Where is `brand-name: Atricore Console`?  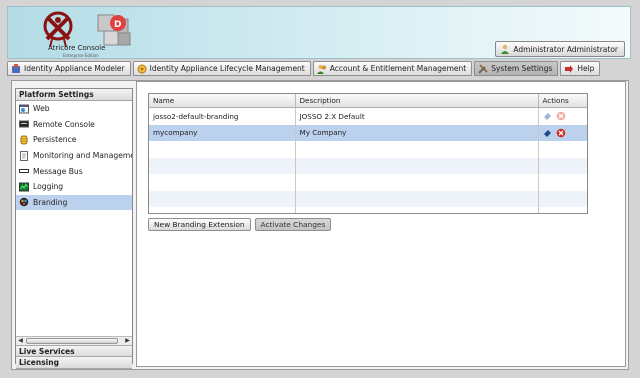
brand-name: Atricore Console is located at coordinates (77, 48).